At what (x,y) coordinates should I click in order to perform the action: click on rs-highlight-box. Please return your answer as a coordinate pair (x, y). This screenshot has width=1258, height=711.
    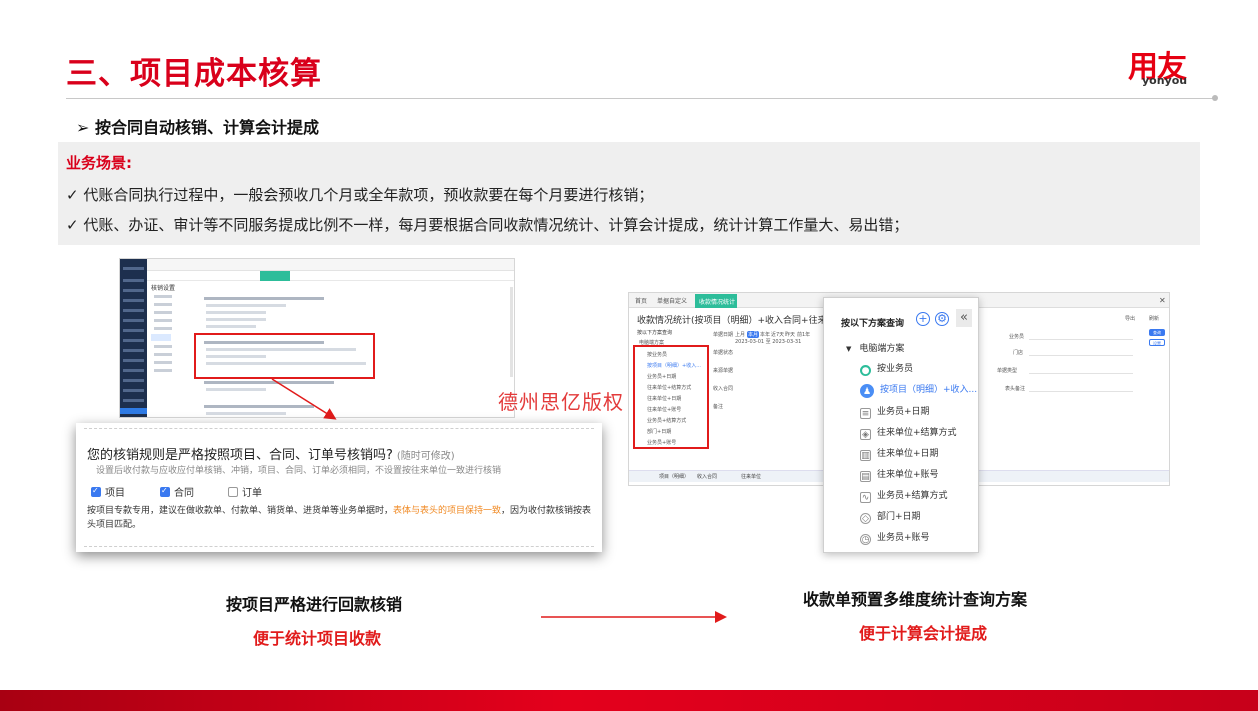
    Looking at the image, I should click on (671, 397).